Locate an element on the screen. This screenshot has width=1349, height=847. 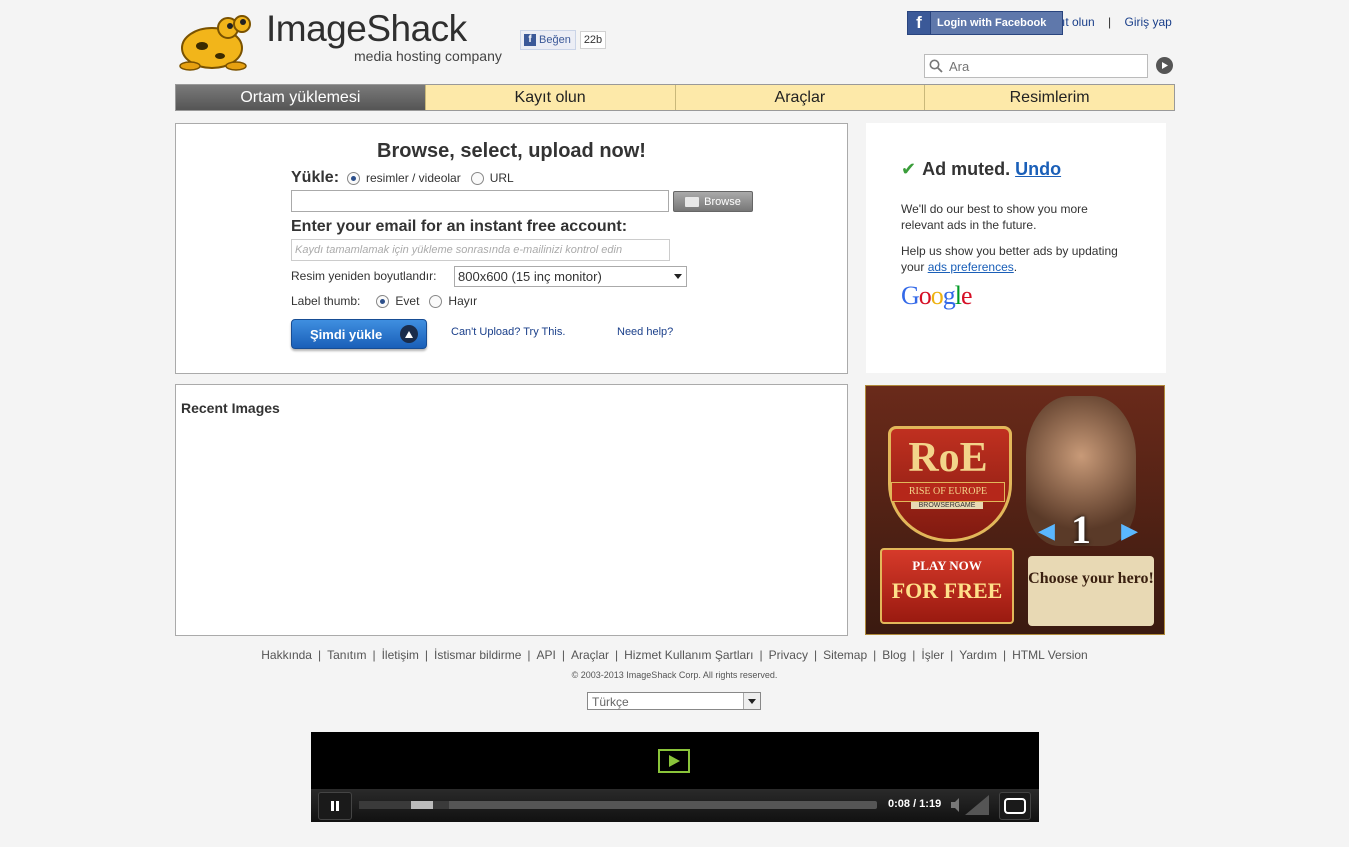
arrow-right-icon is located at coordinates (1165, 65).